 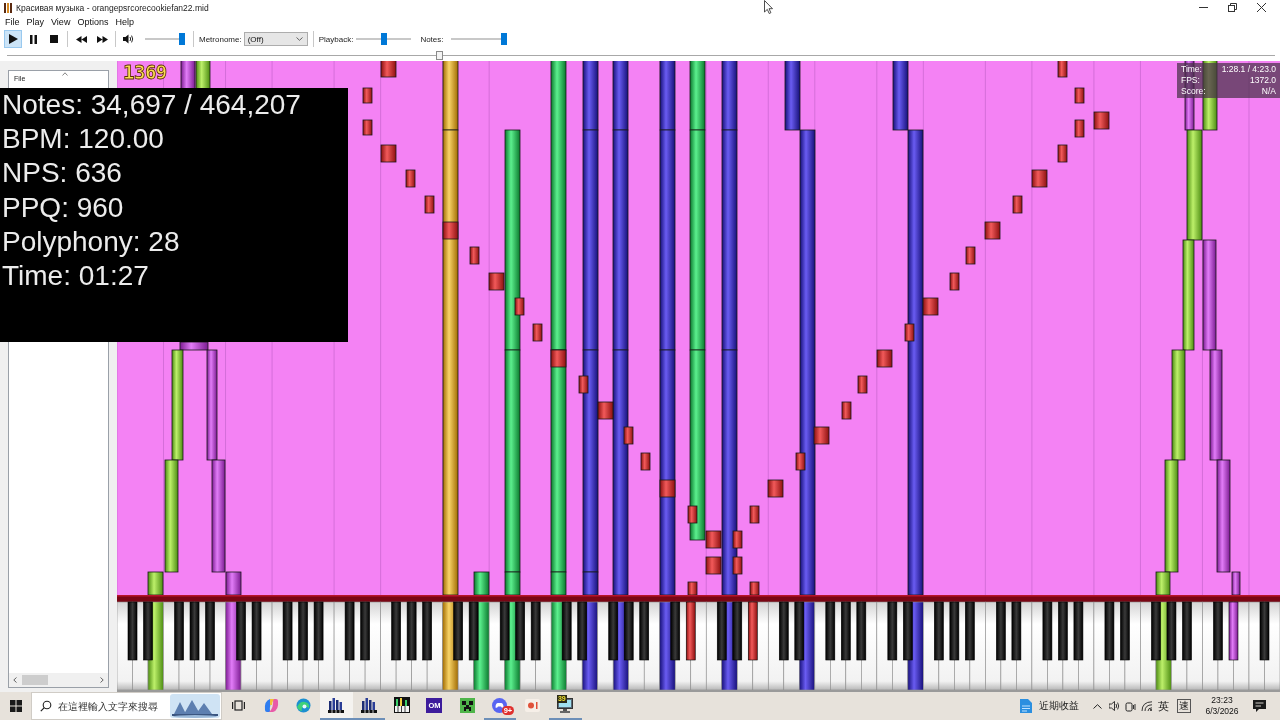 What do you see at coordinates (1026, 706) in the screenshot?
I see `document-icon` at bounding box center [1026, 706].